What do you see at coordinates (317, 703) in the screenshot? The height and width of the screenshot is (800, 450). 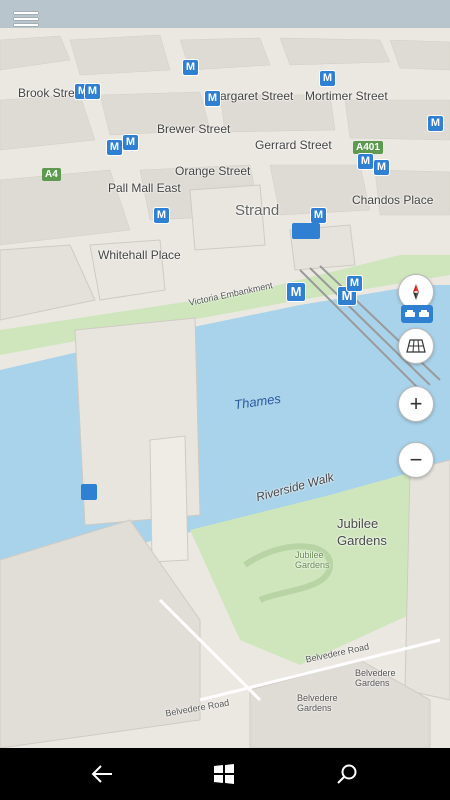 I see `label-belvedere-gardens: Belvedere Gardens` at bounding box center [317, 703].